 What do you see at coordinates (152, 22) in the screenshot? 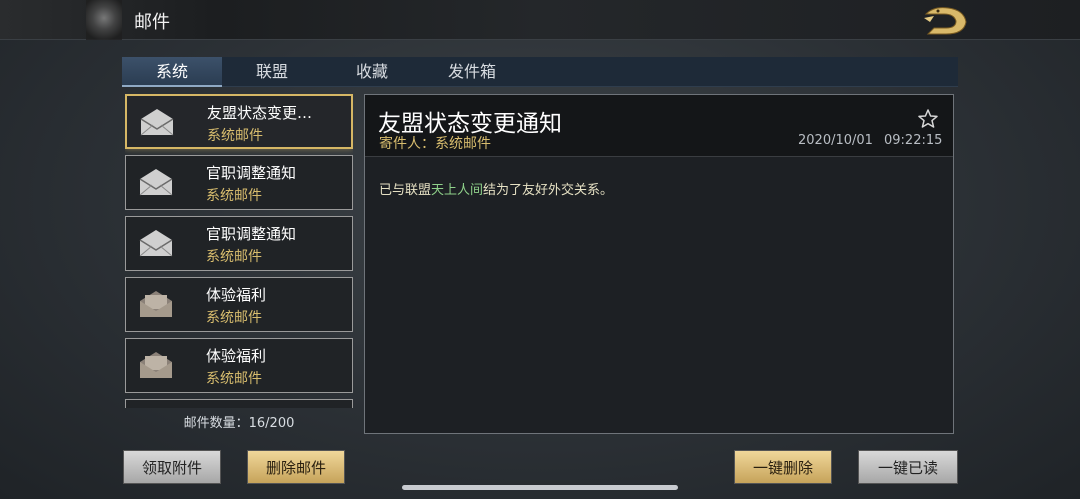
I see `page-title: 邮件` at bounding box center [152, 22].